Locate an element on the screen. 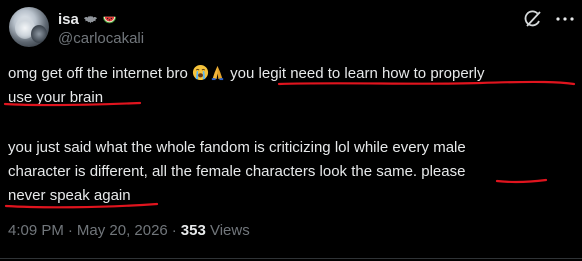  more-options-icon is located at coordinates (565, 19).